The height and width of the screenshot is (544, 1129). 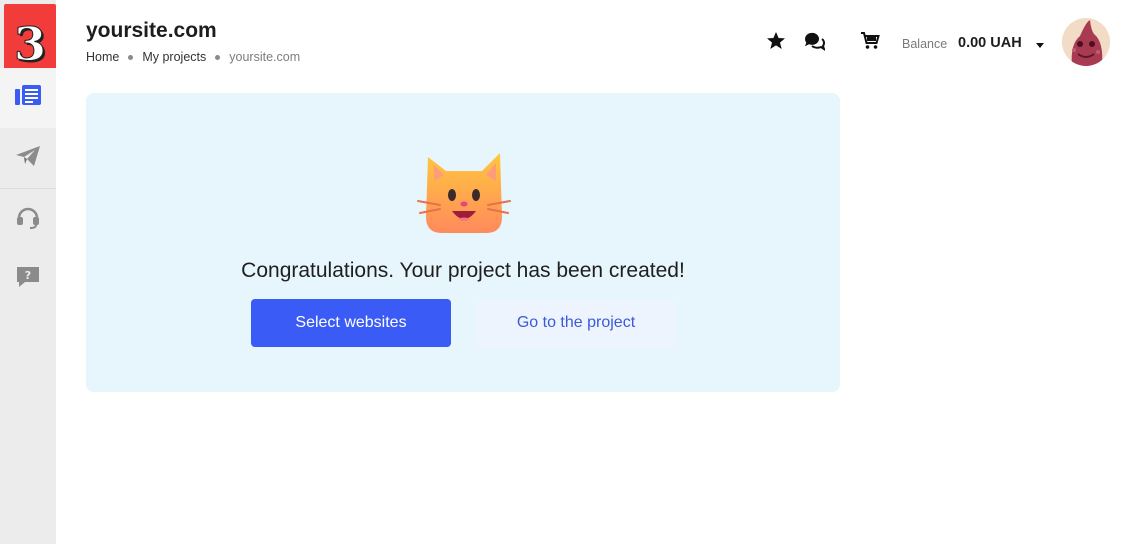 I want to click on balance-value: 0.00 UAH, so click(x=990, y=43).